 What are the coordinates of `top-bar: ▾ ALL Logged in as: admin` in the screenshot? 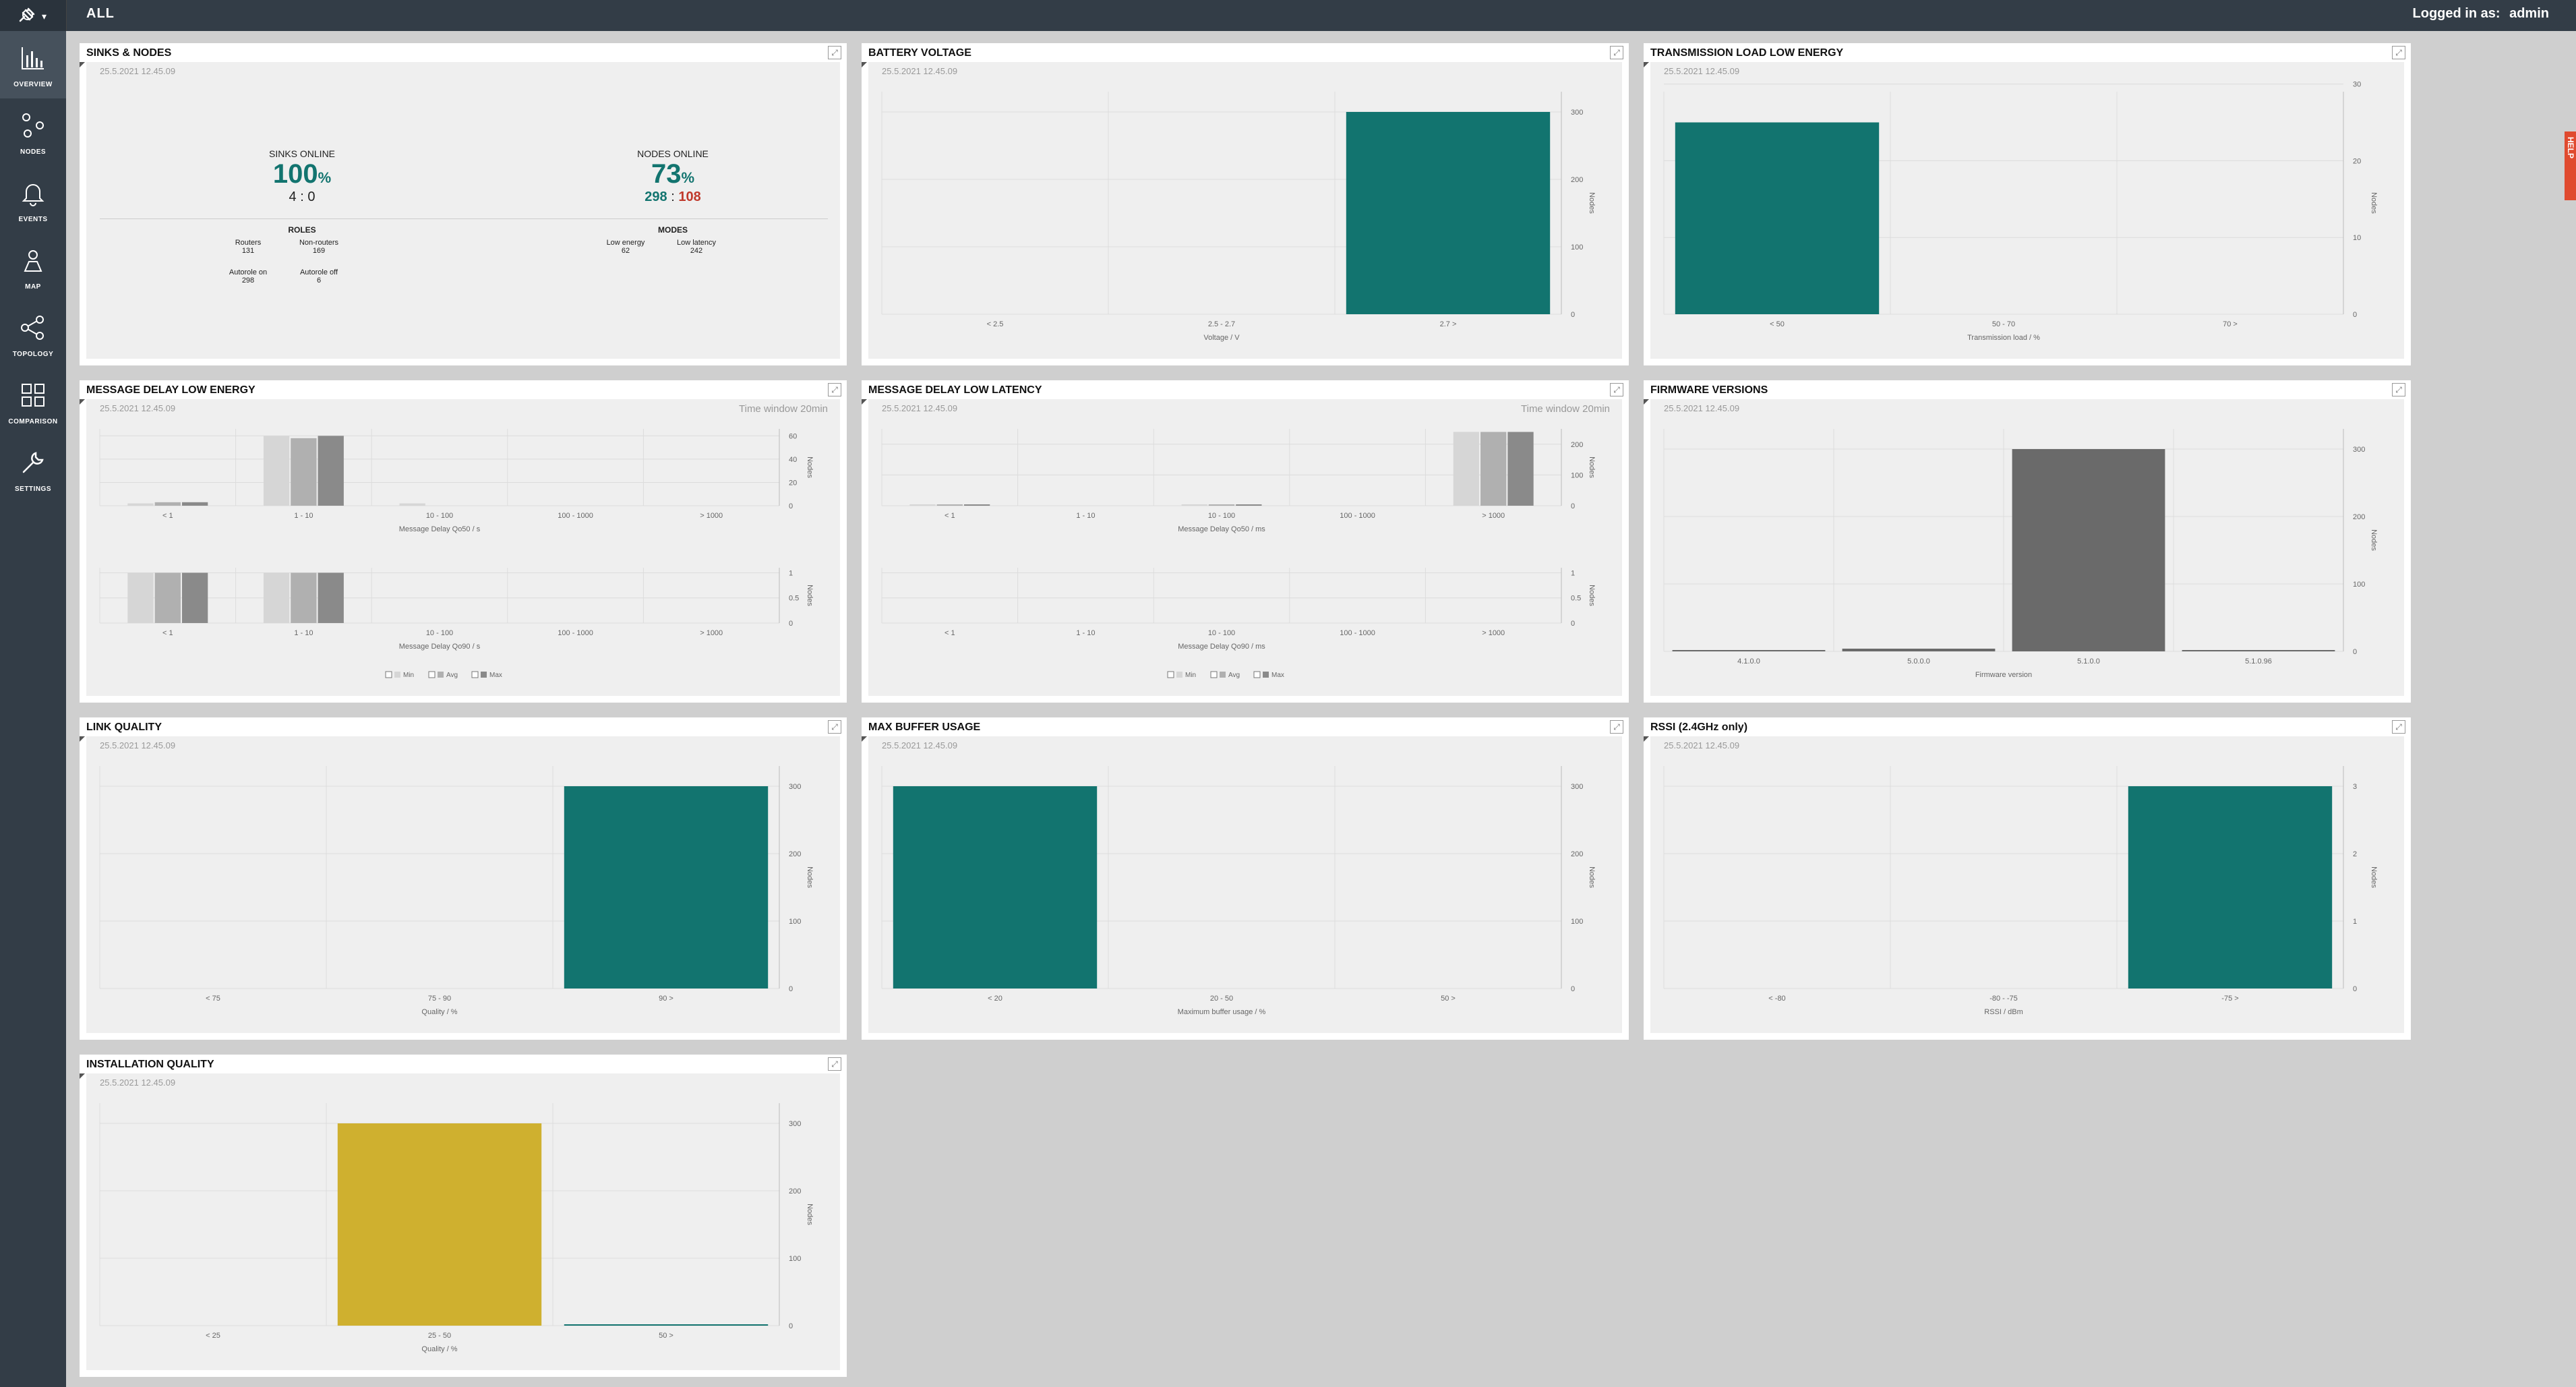 It's located at (1288, 16).